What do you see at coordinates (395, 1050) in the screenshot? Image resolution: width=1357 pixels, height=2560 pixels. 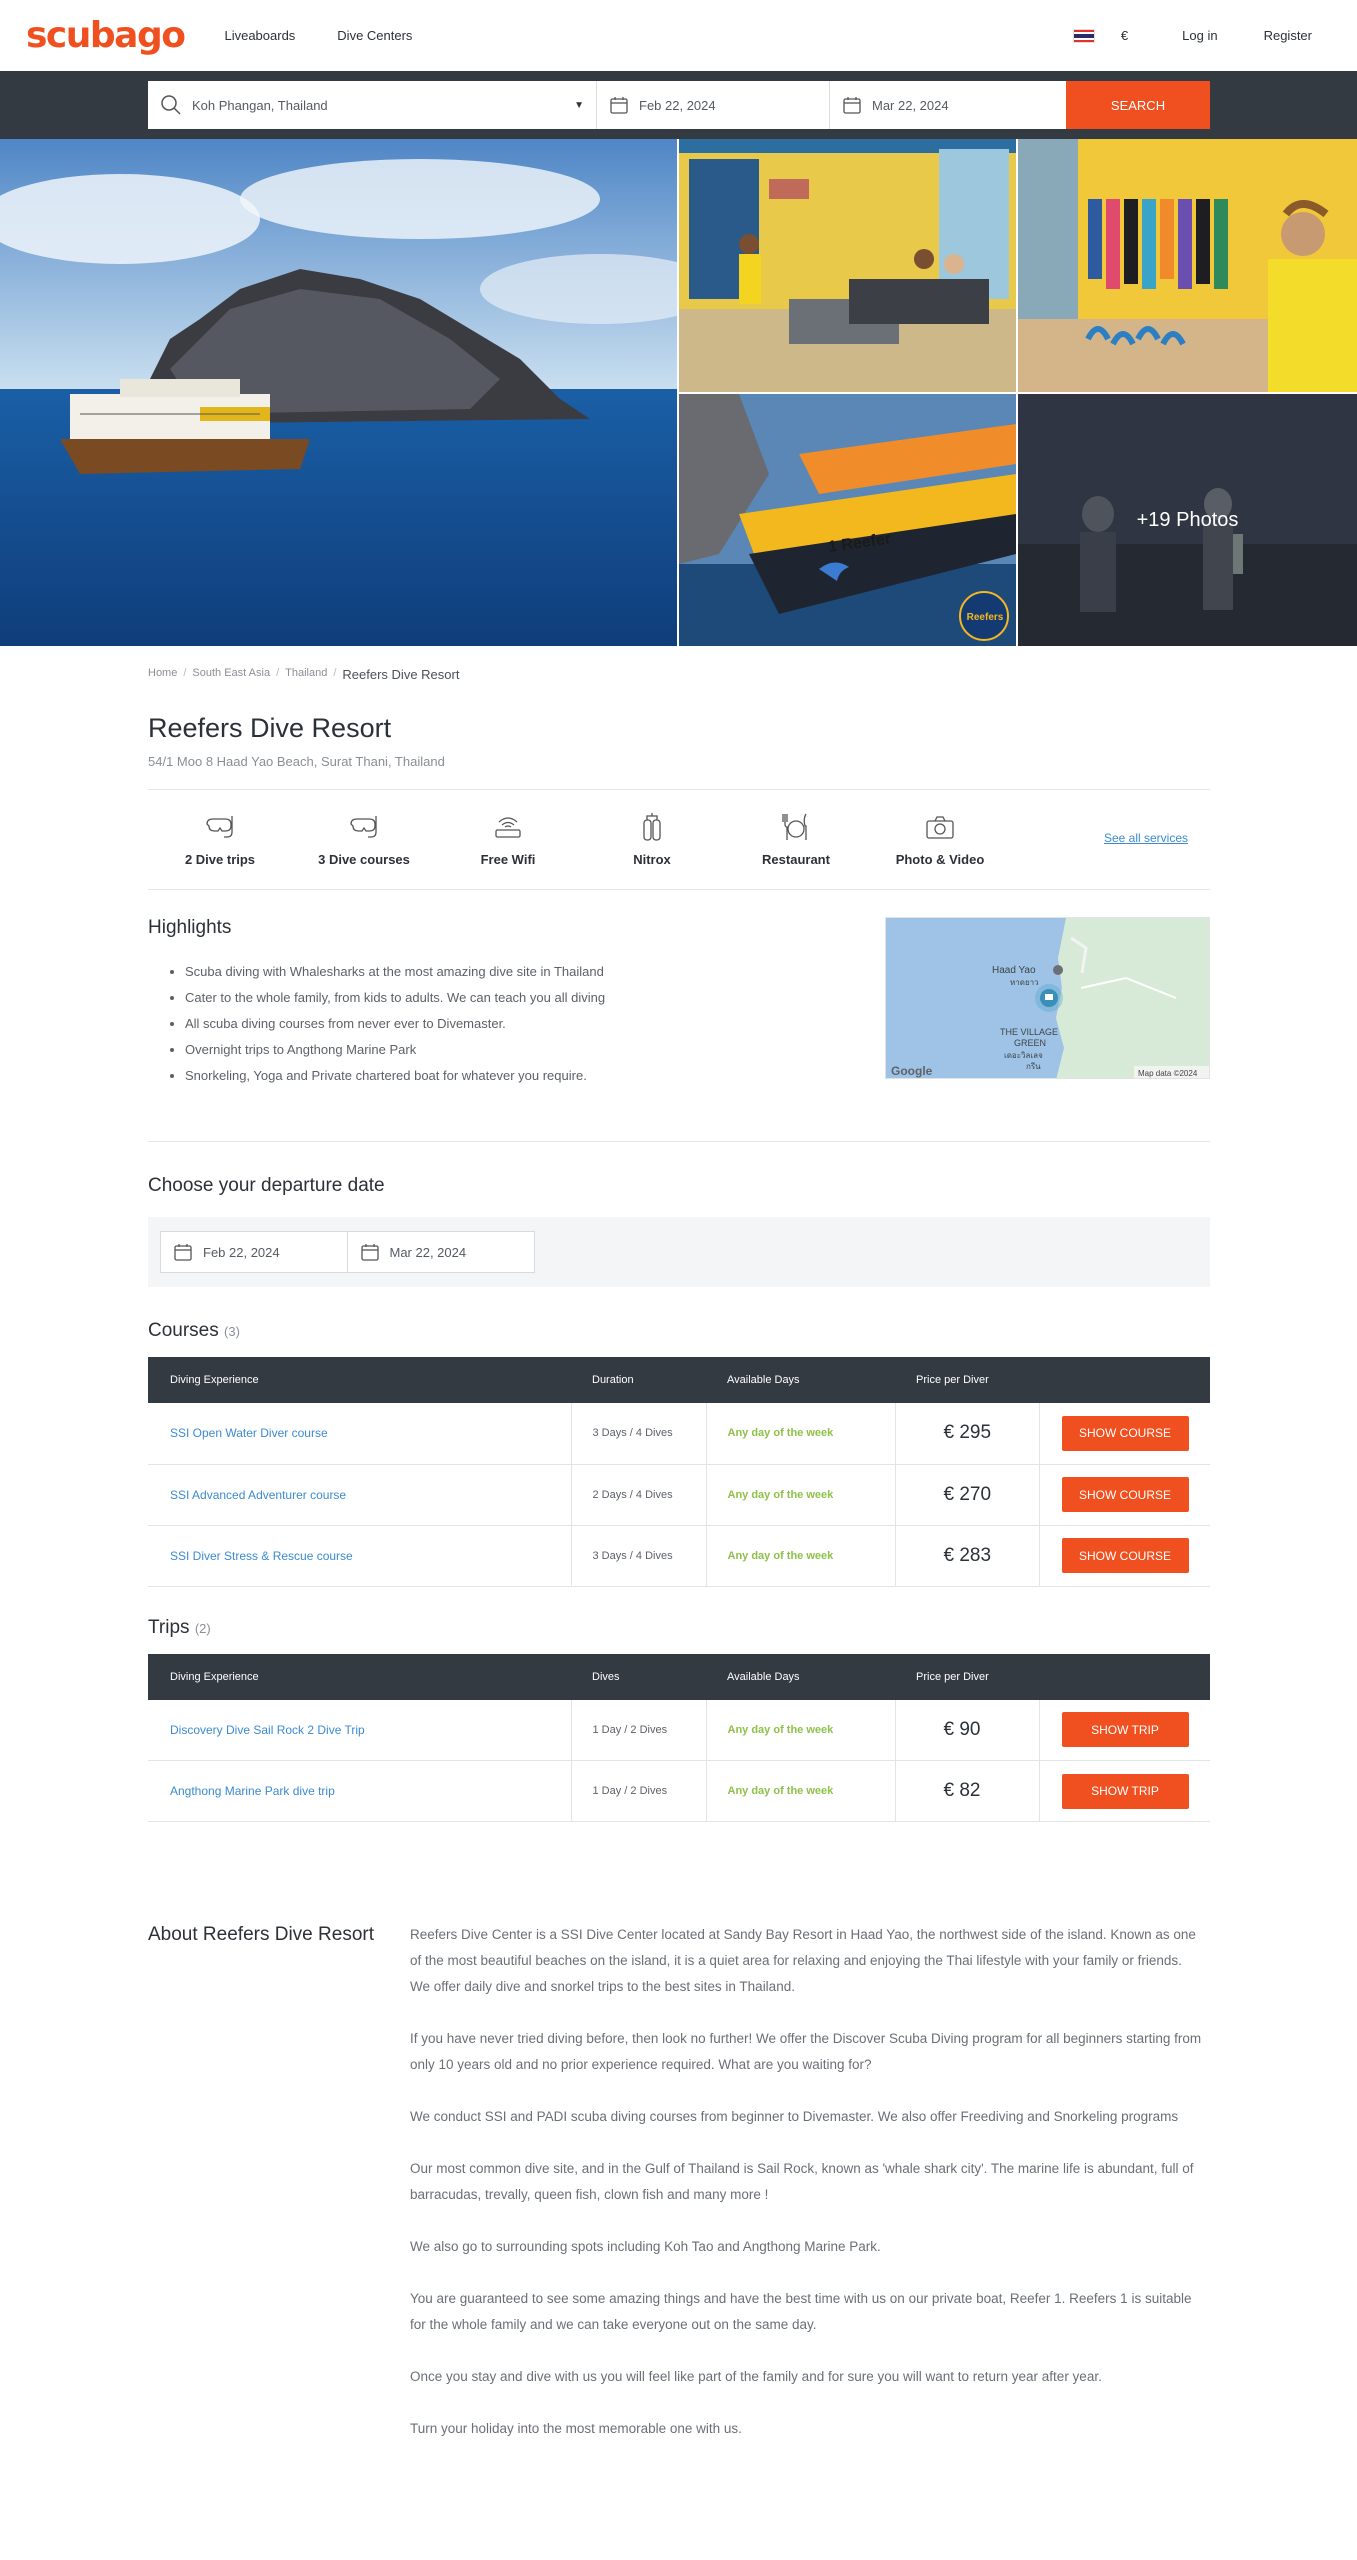 I see `highlight-item: Overnight trips to Angthong Marine Park` at bounding box center [395, 1050].